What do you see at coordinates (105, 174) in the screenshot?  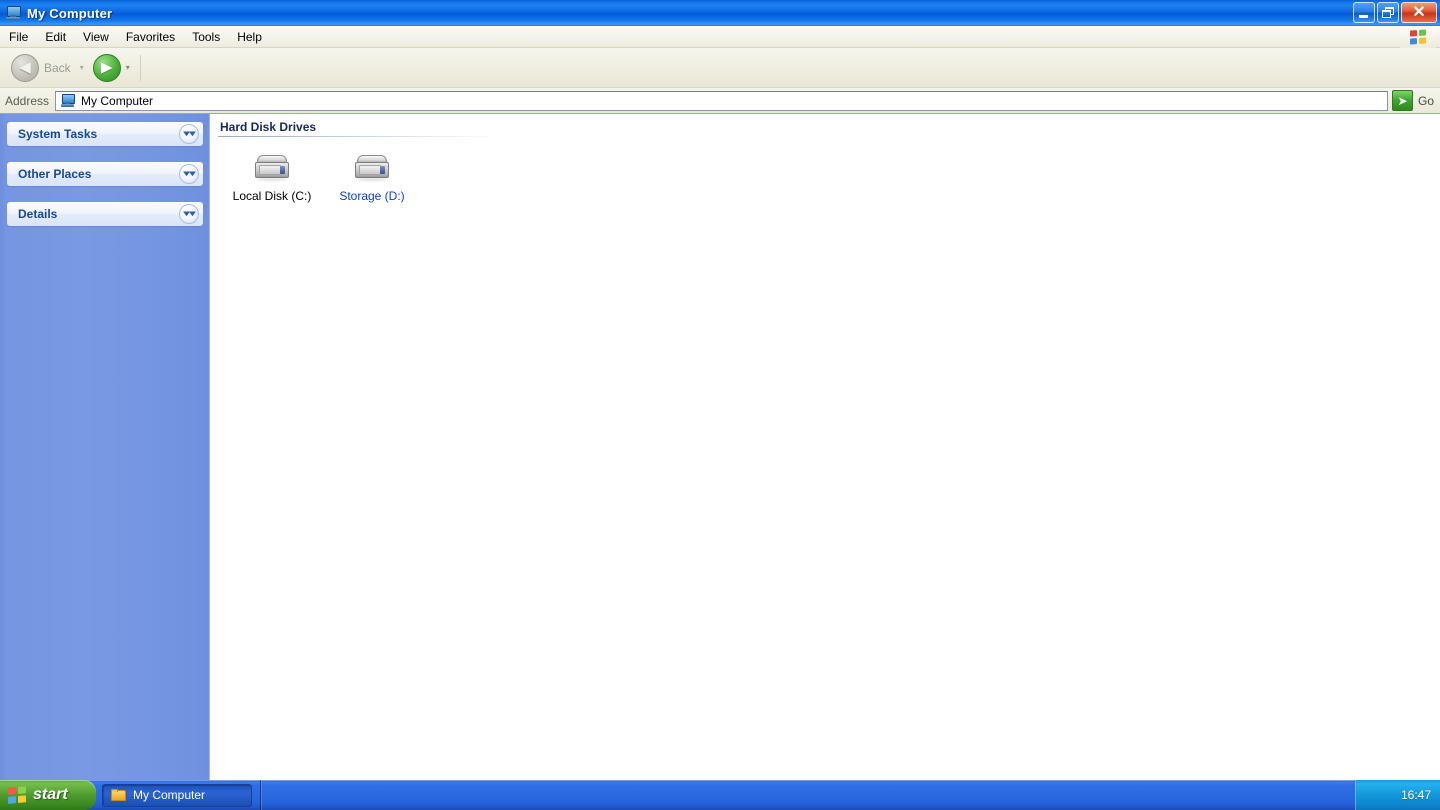 I see `sidebar-panel-other-places: Other Places ▼▼` at bounding box center [105, 174].